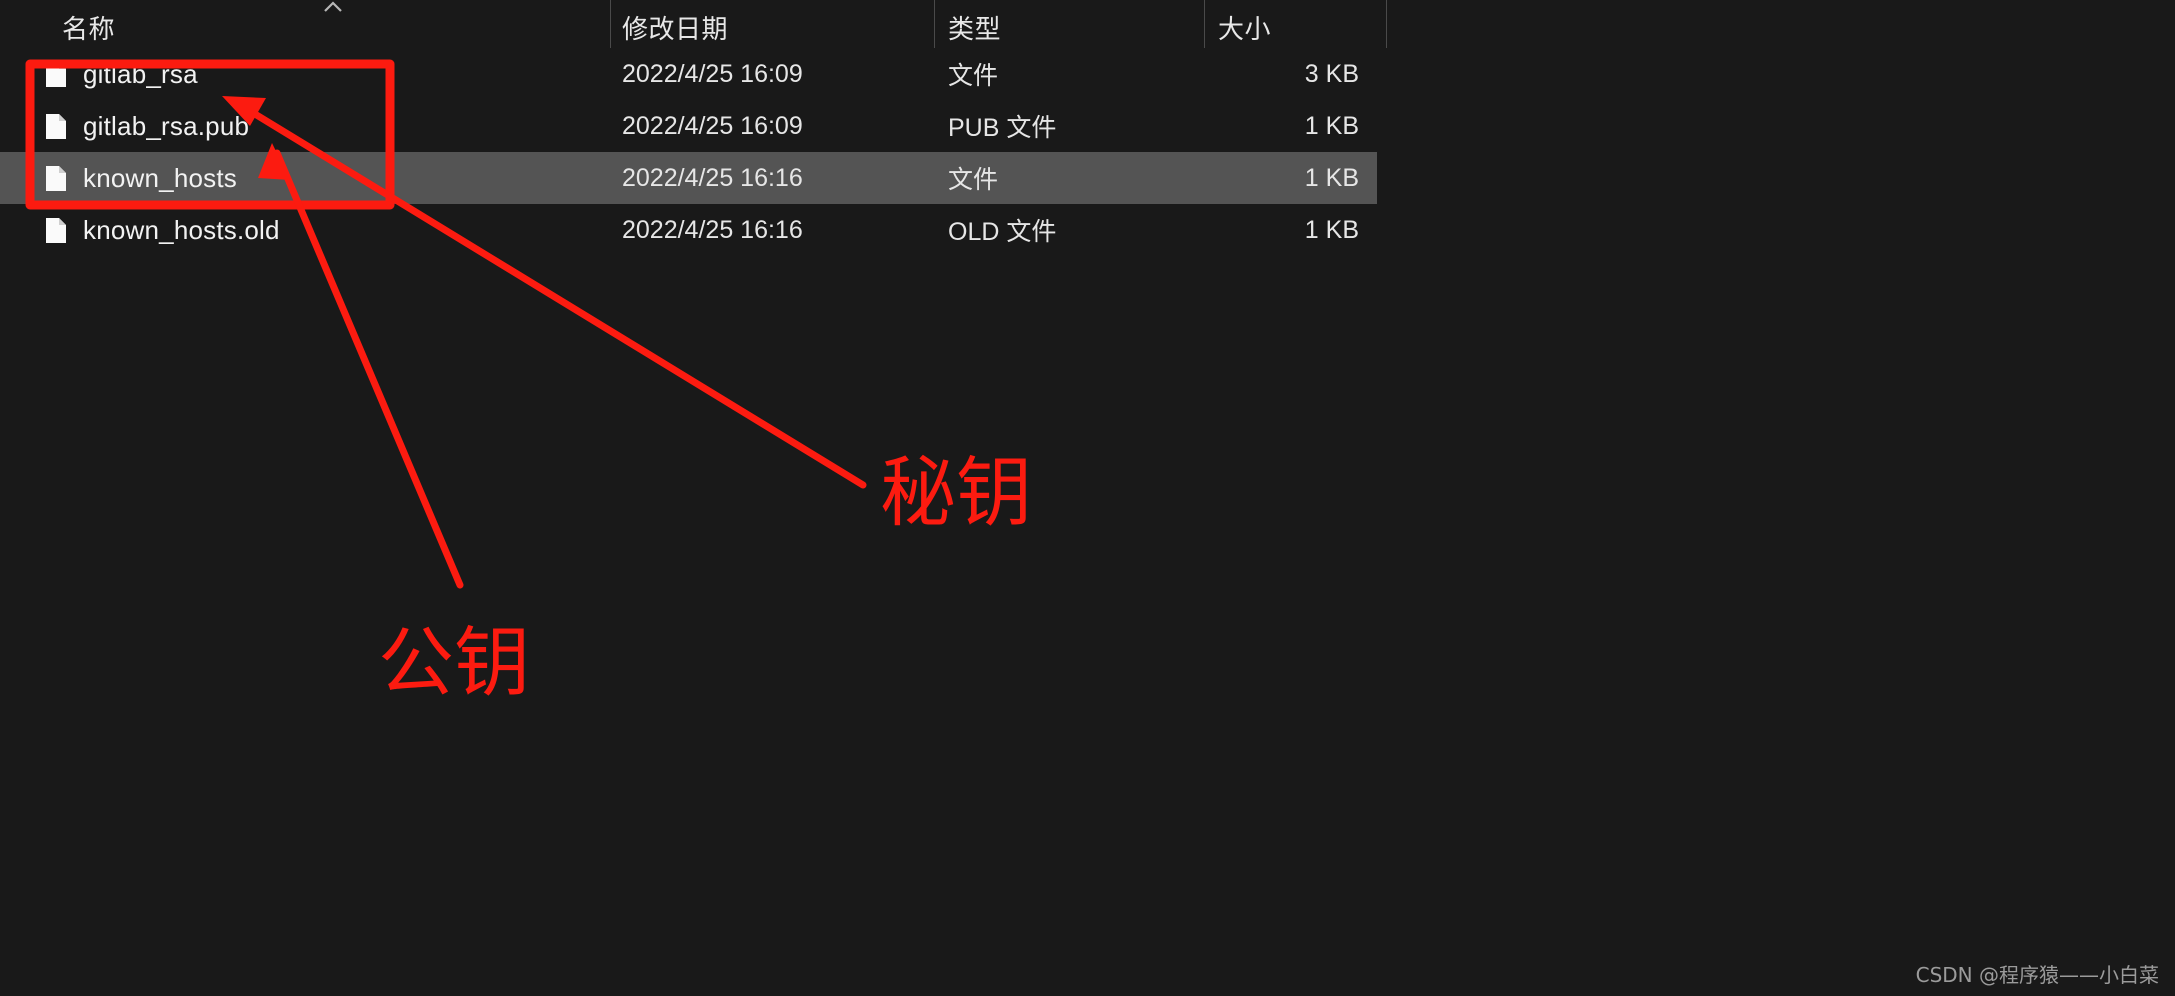 The width and height of the screenshot is (2175, 996). I want to click on column-header-date-modified: 修改日期, so click(675, 27).